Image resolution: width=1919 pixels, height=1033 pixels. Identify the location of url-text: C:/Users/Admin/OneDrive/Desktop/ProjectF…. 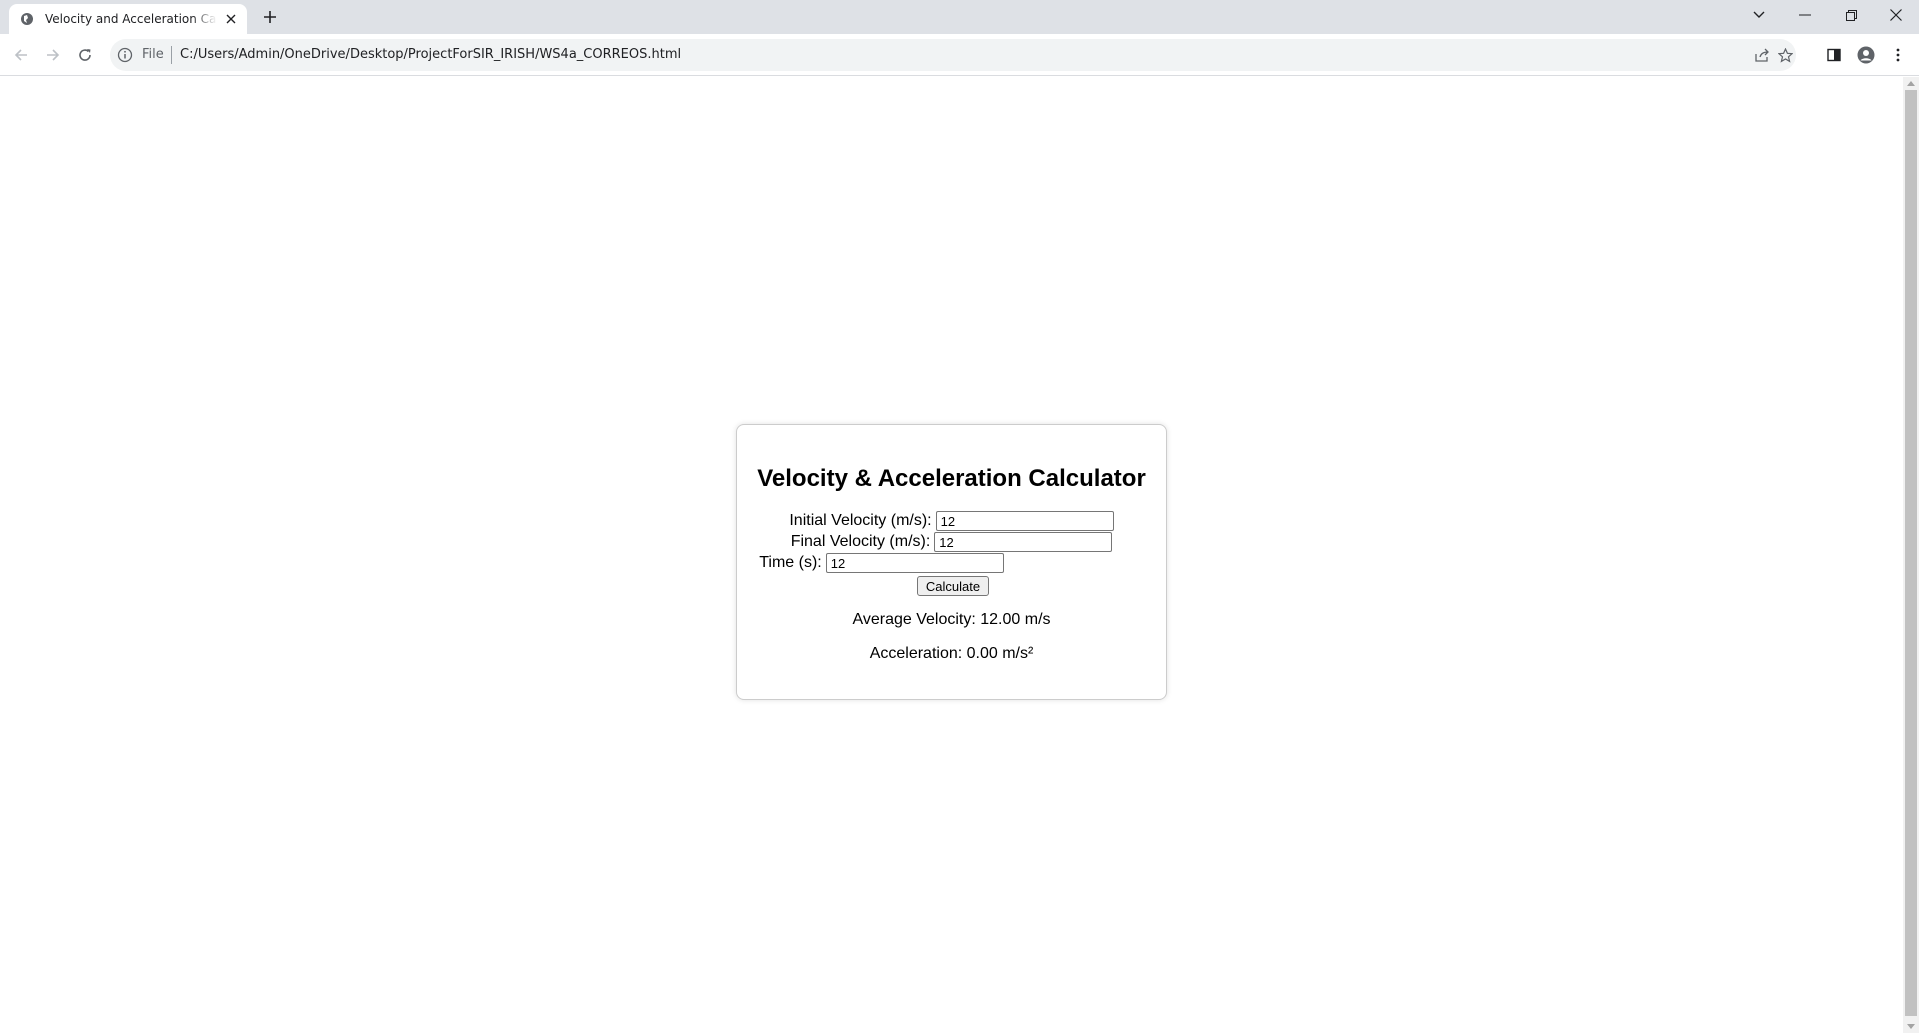
(430, 54).